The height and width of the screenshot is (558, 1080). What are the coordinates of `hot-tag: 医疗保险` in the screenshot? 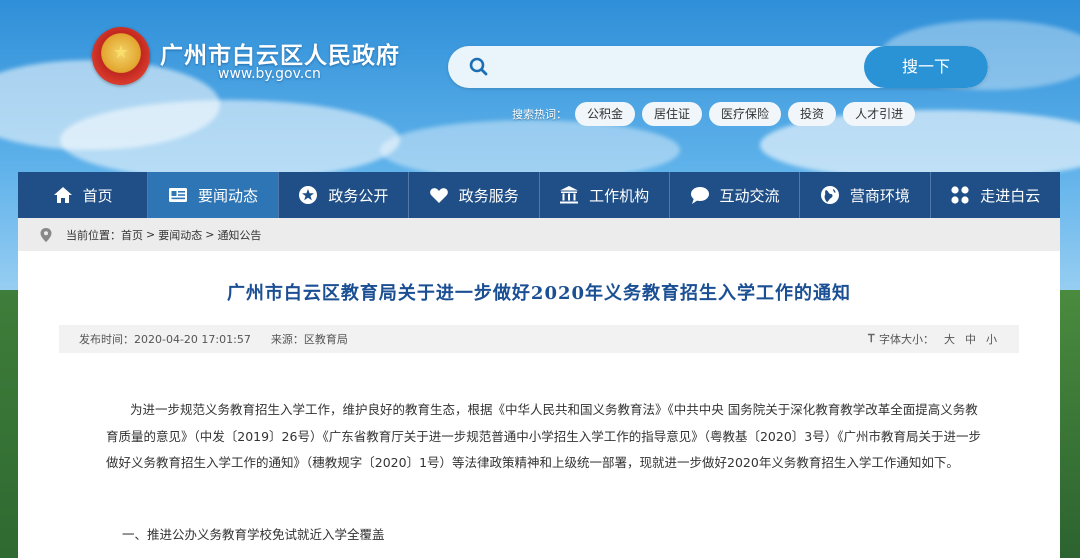 It's located at (745, 114).